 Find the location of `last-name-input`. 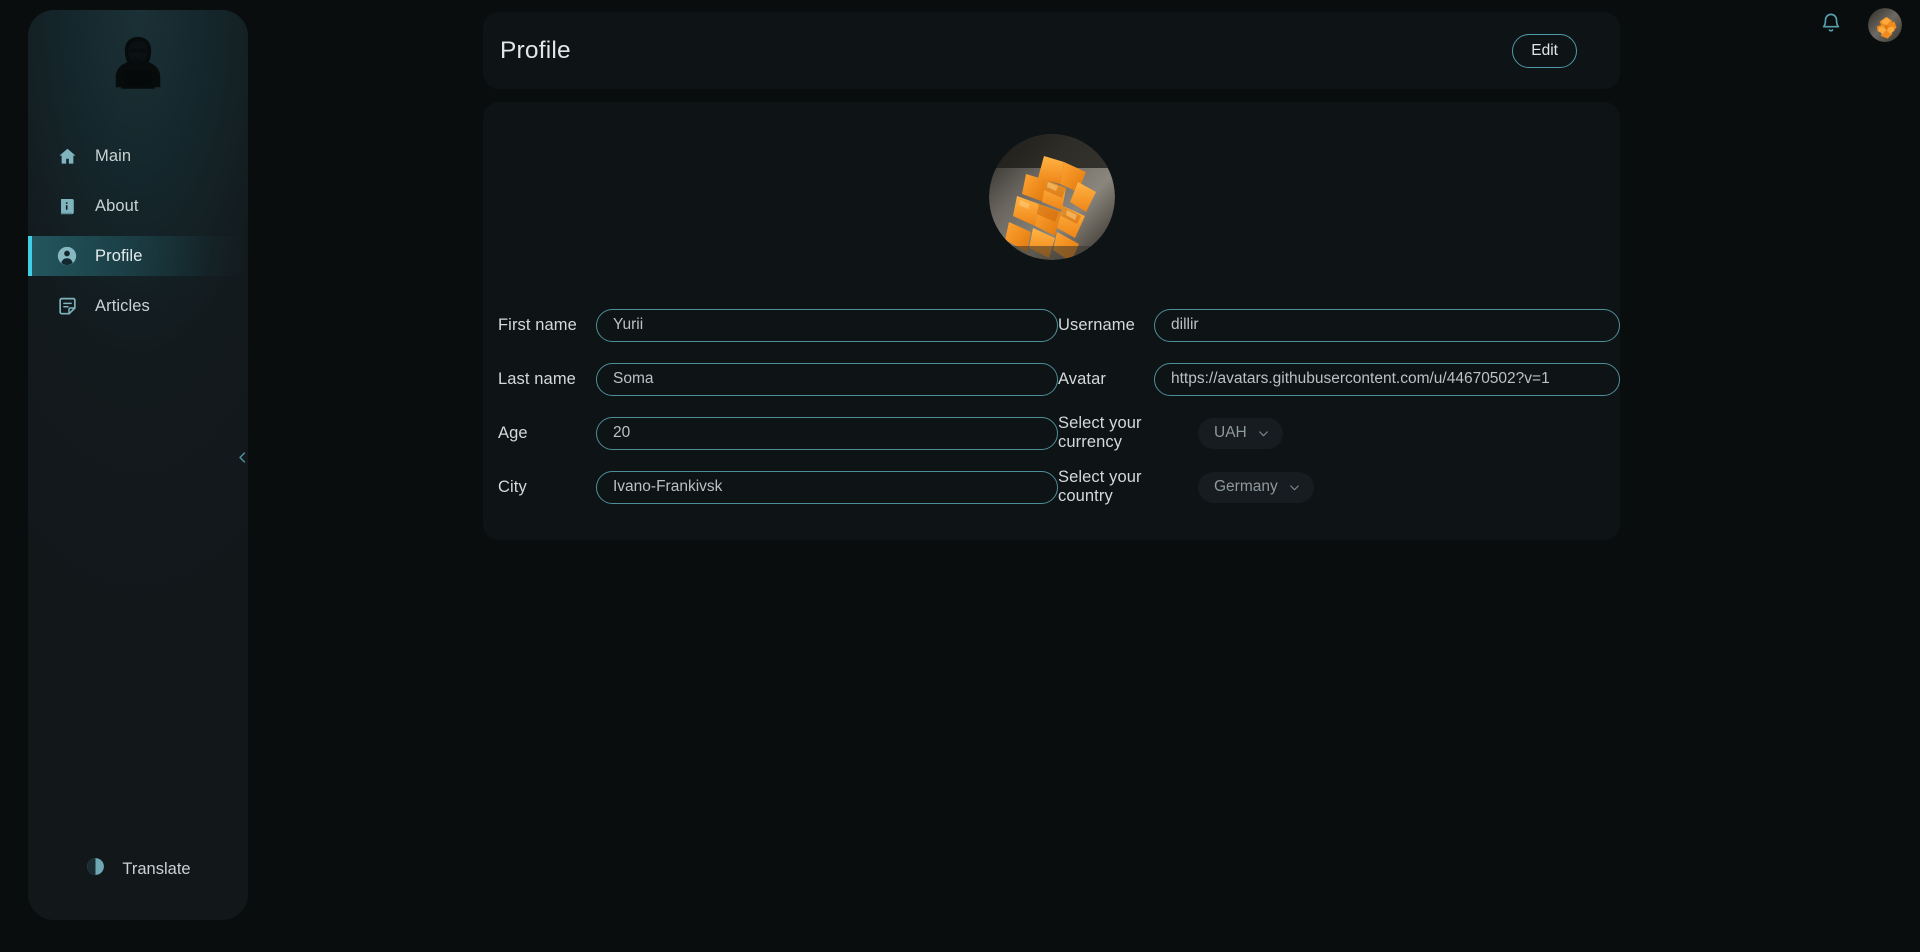

last-name-input is located at coordinates (827, 379).